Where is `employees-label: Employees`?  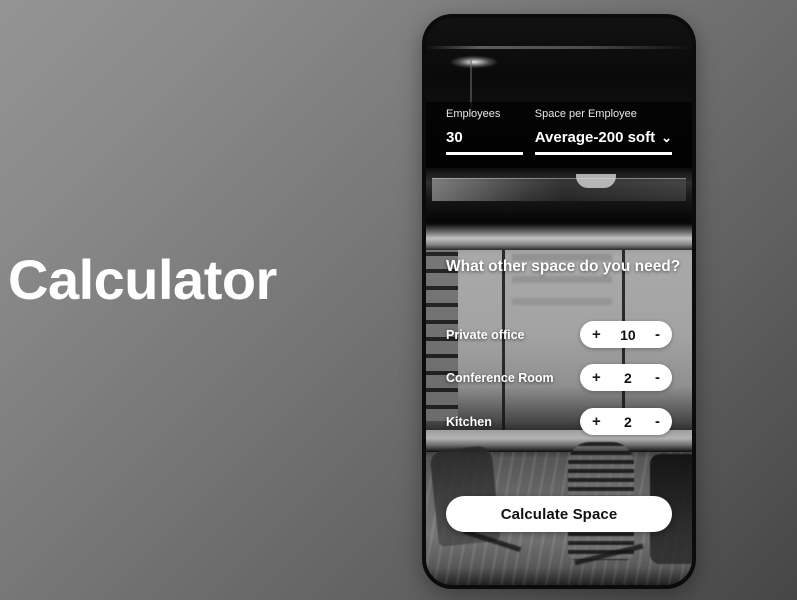
employees-label: Employees is located at coordinates (473, 114).